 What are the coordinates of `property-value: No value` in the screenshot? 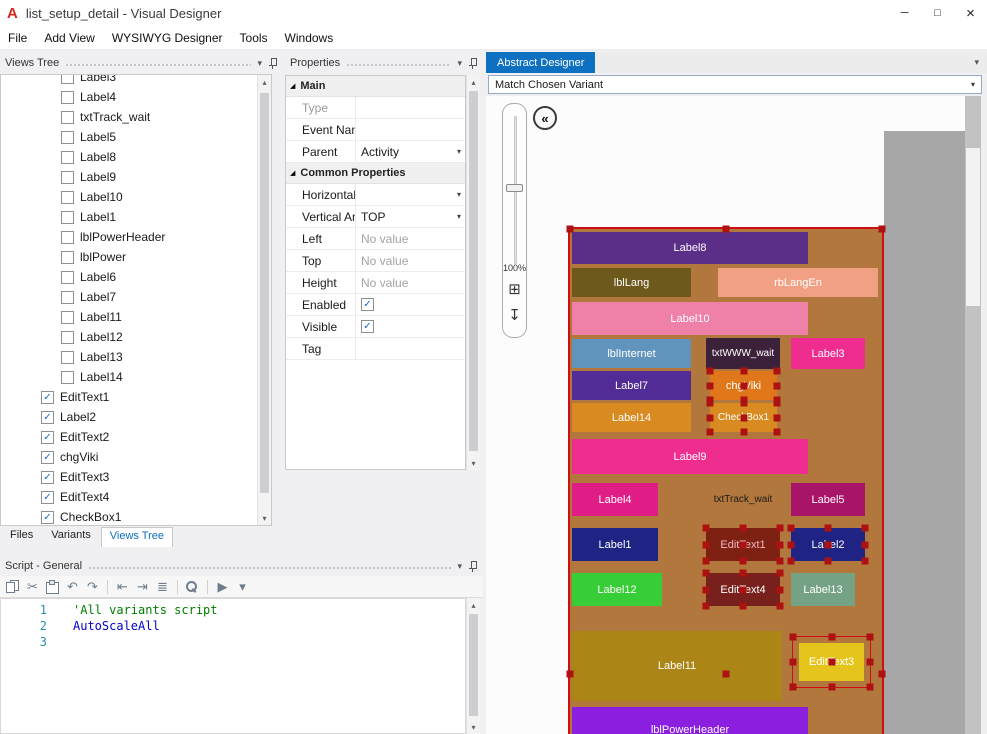 It's located at (410, 282).